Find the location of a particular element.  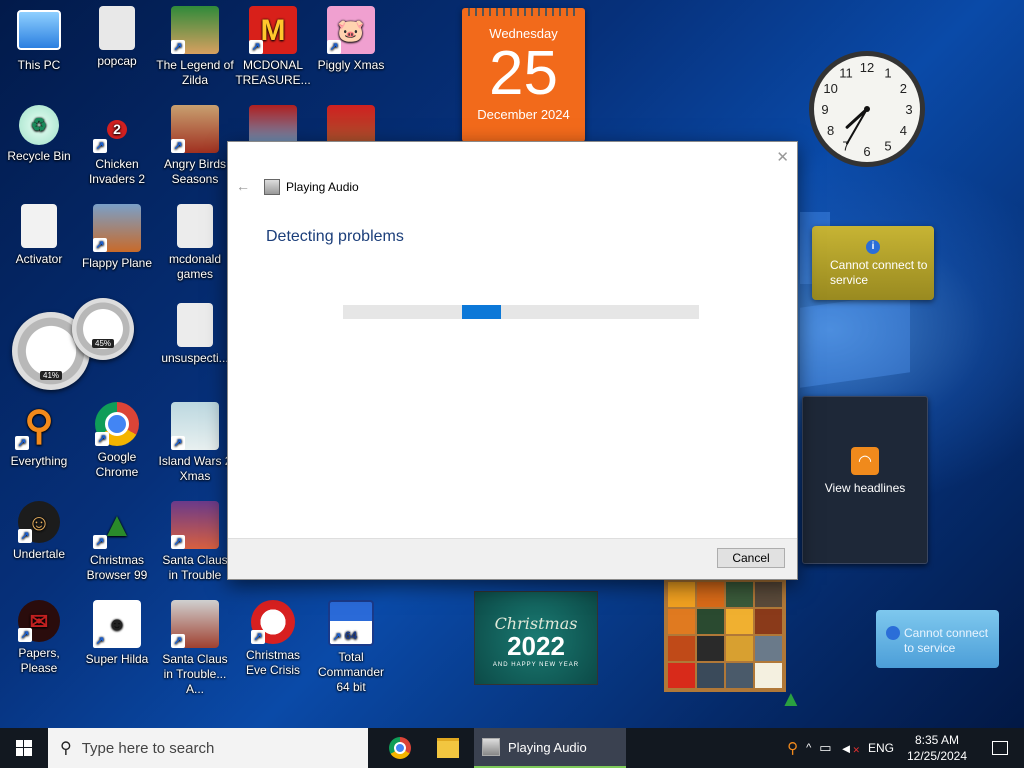

desktop-icon-google-chrome: ↗ Google Chrome is located at coordinates (117, 441).